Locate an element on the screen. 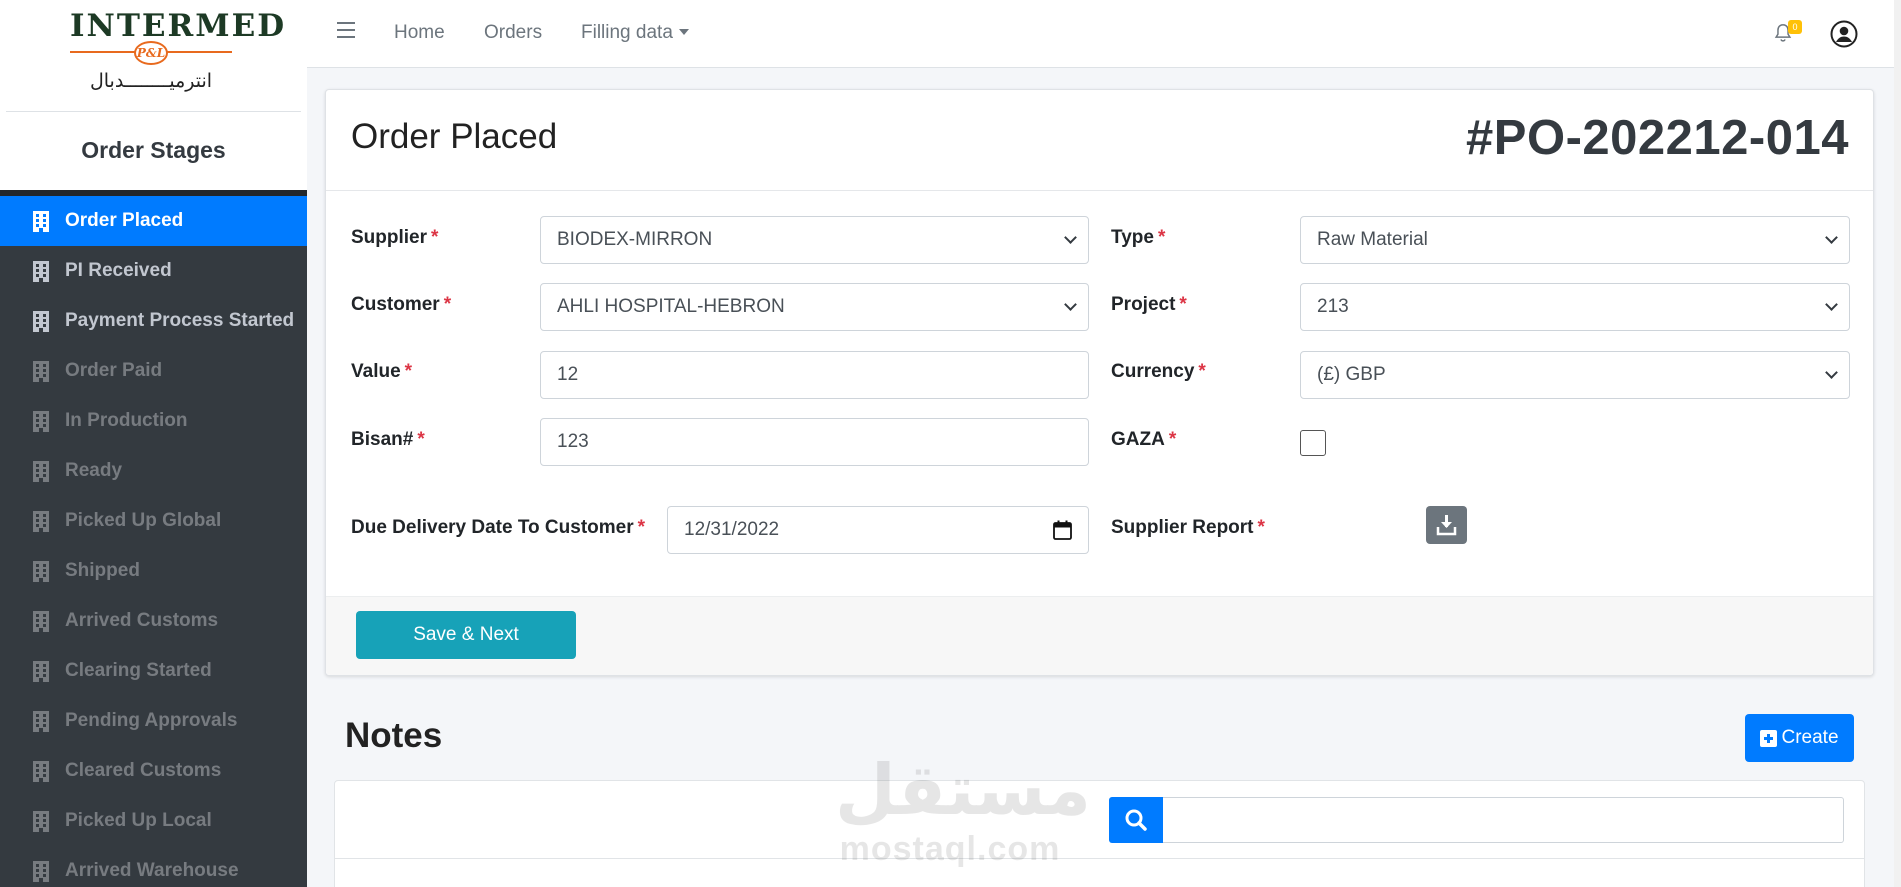 This screenshot has width=1901, height=887. sidebar-item-label: Picked Up Local is located at coordinates (138, 820).